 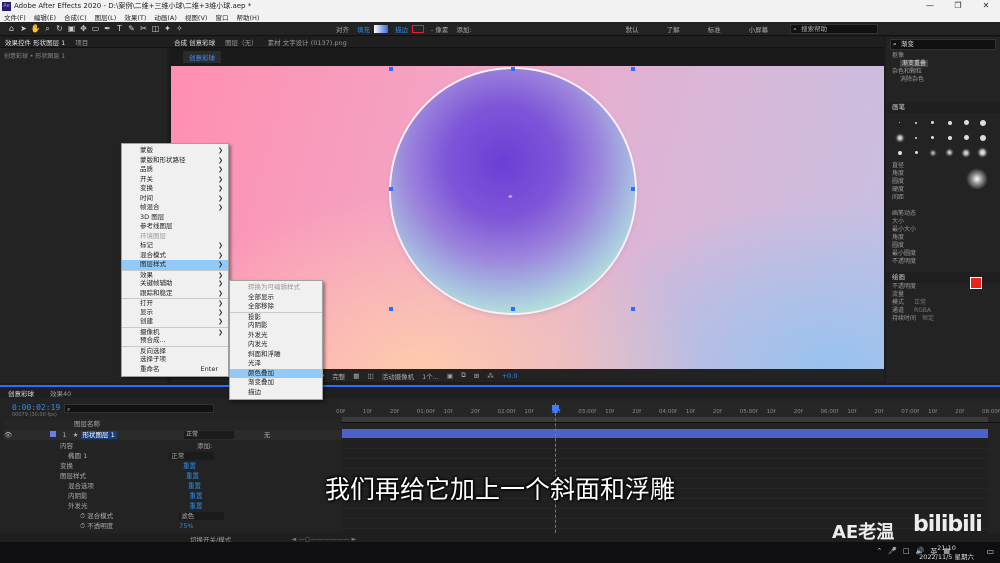 I want to click on submenu-item: 外发光, so click(x=276, y=336).